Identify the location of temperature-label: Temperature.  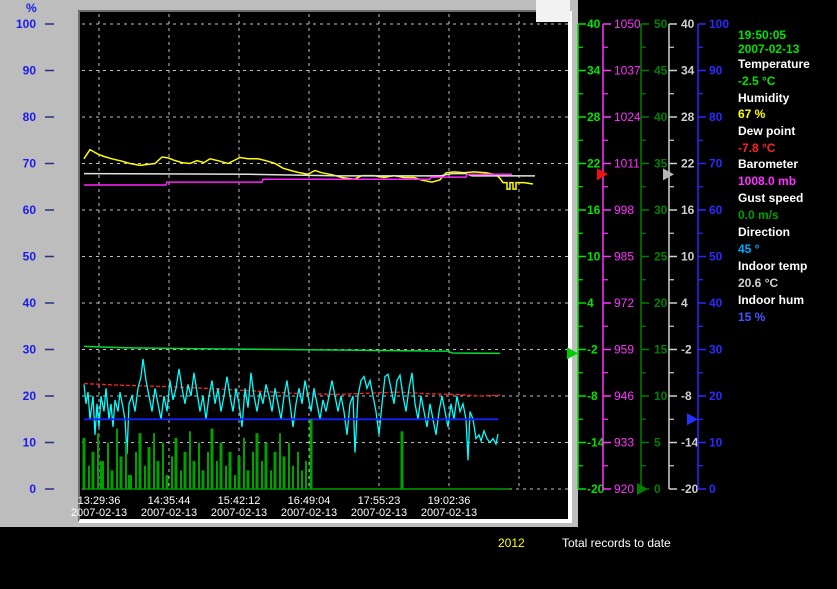
(774, 64).